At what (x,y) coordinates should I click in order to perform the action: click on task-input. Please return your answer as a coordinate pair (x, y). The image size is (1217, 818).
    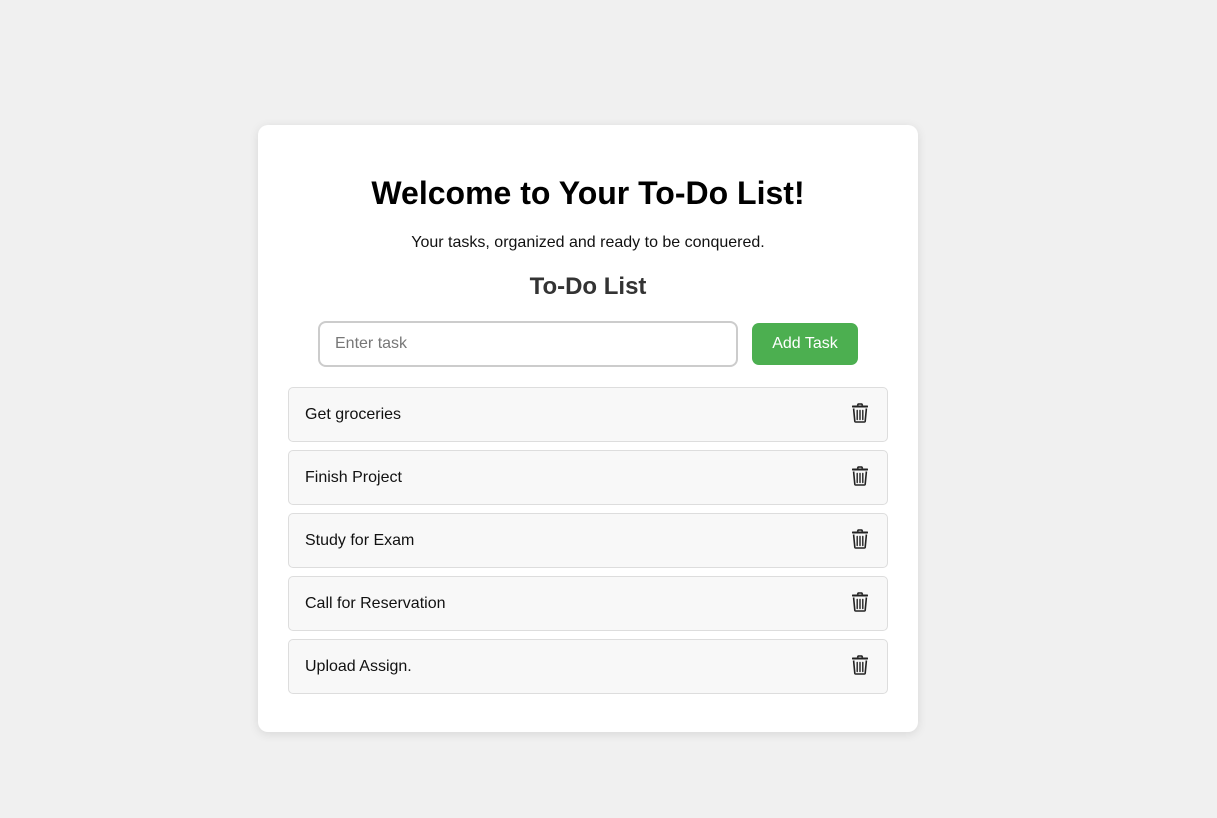
    Looking at the image, I should click on (528, 344).